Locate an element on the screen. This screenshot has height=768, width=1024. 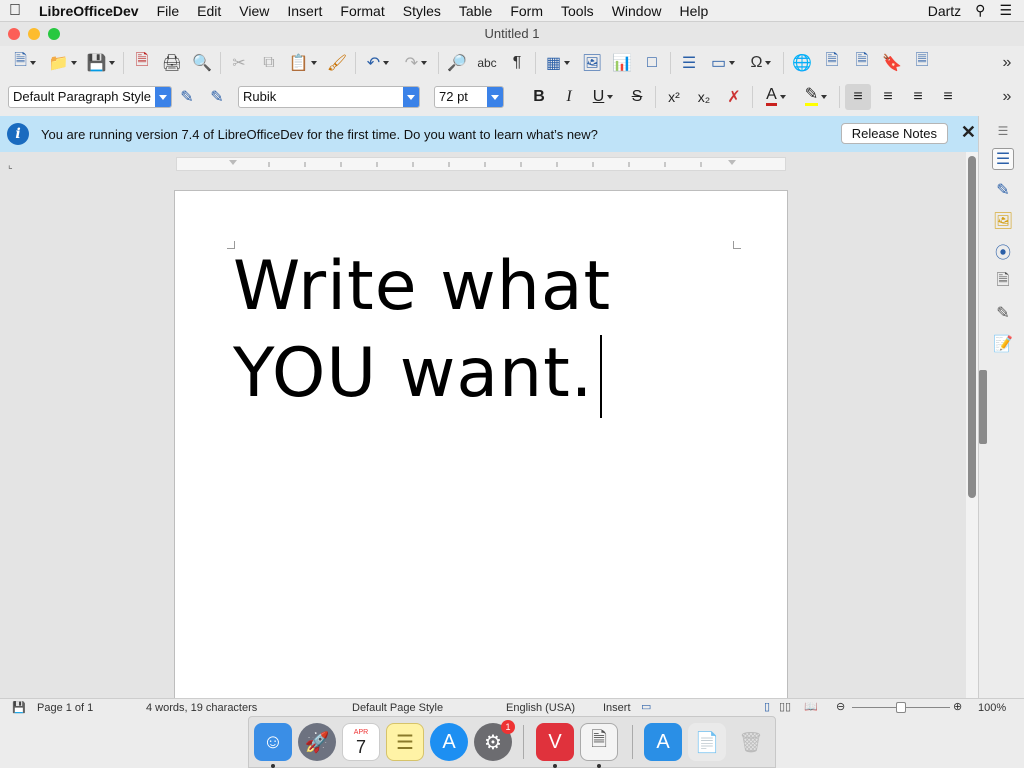
minimize-window-button is located at coordinates (34, 34).